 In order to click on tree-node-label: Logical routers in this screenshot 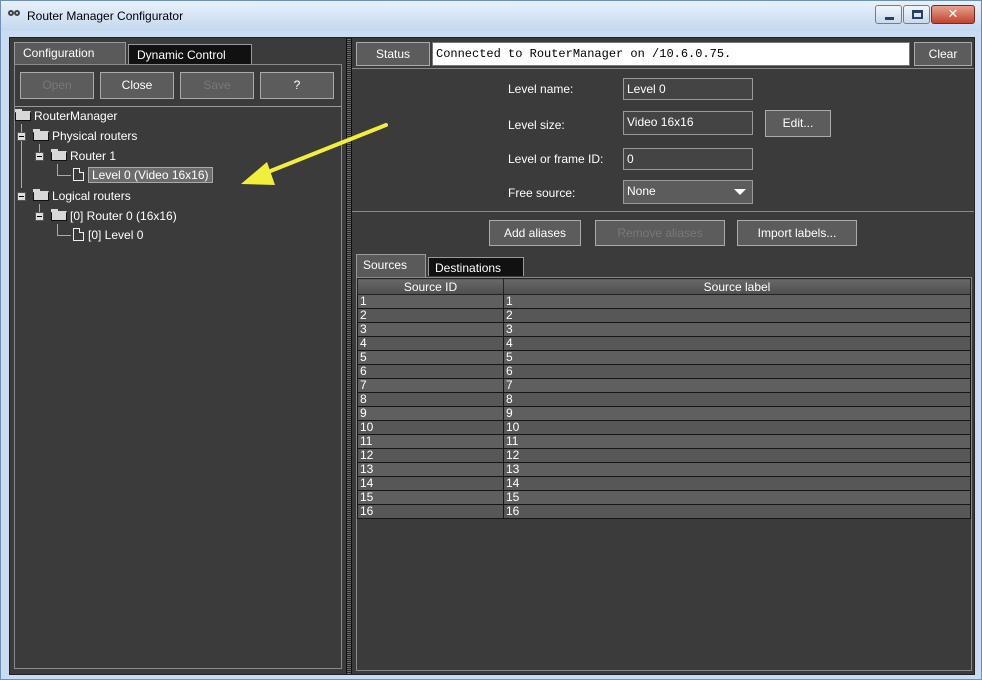, I will do `click(91, 196)`.